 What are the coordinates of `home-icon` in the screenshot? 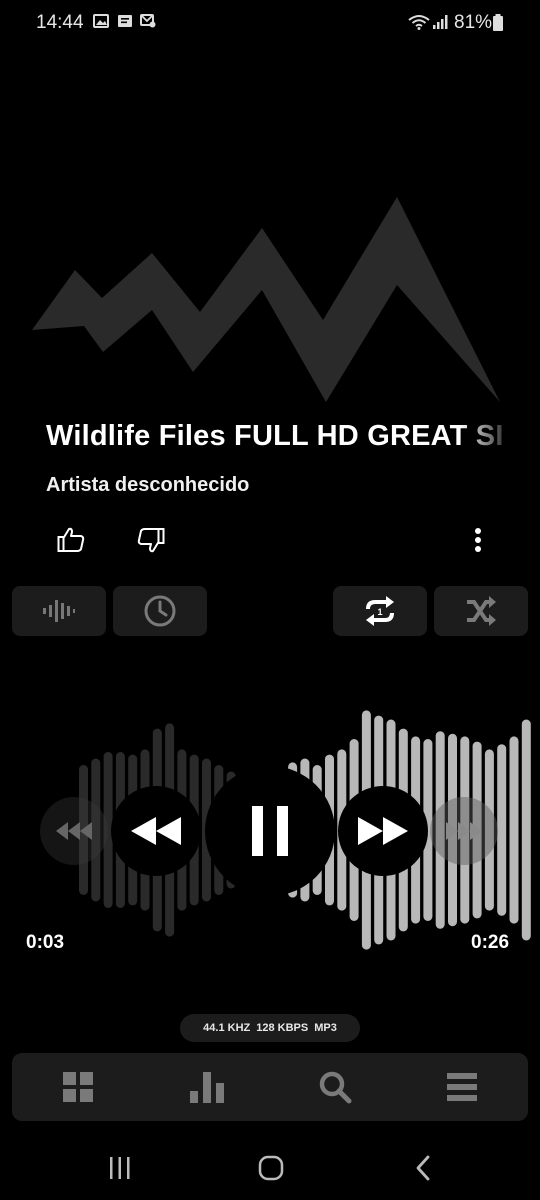 It's located at (271, 1168).